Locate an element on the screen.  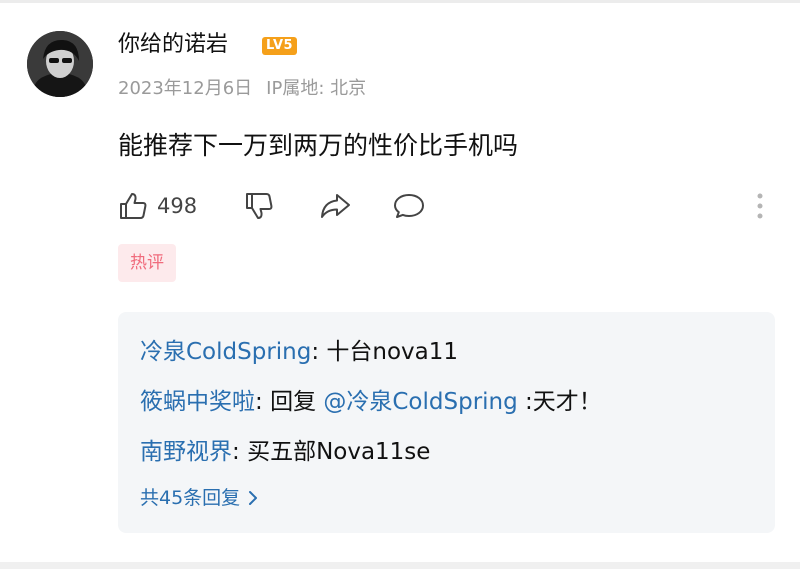
chevron-right-icon is located at coordinates (253, 498).